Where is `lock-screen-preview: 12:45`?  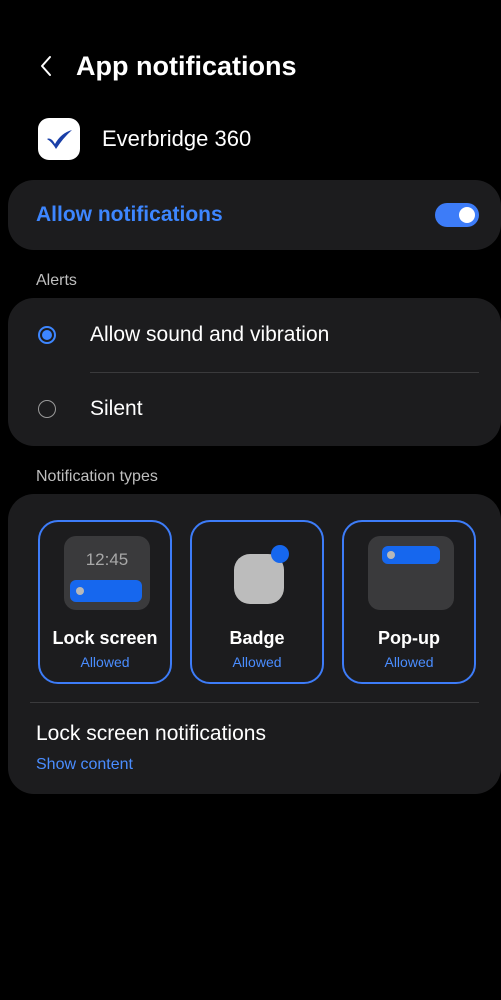 lock-screen-preview: 12:45 is located at coordinates (107, 573).